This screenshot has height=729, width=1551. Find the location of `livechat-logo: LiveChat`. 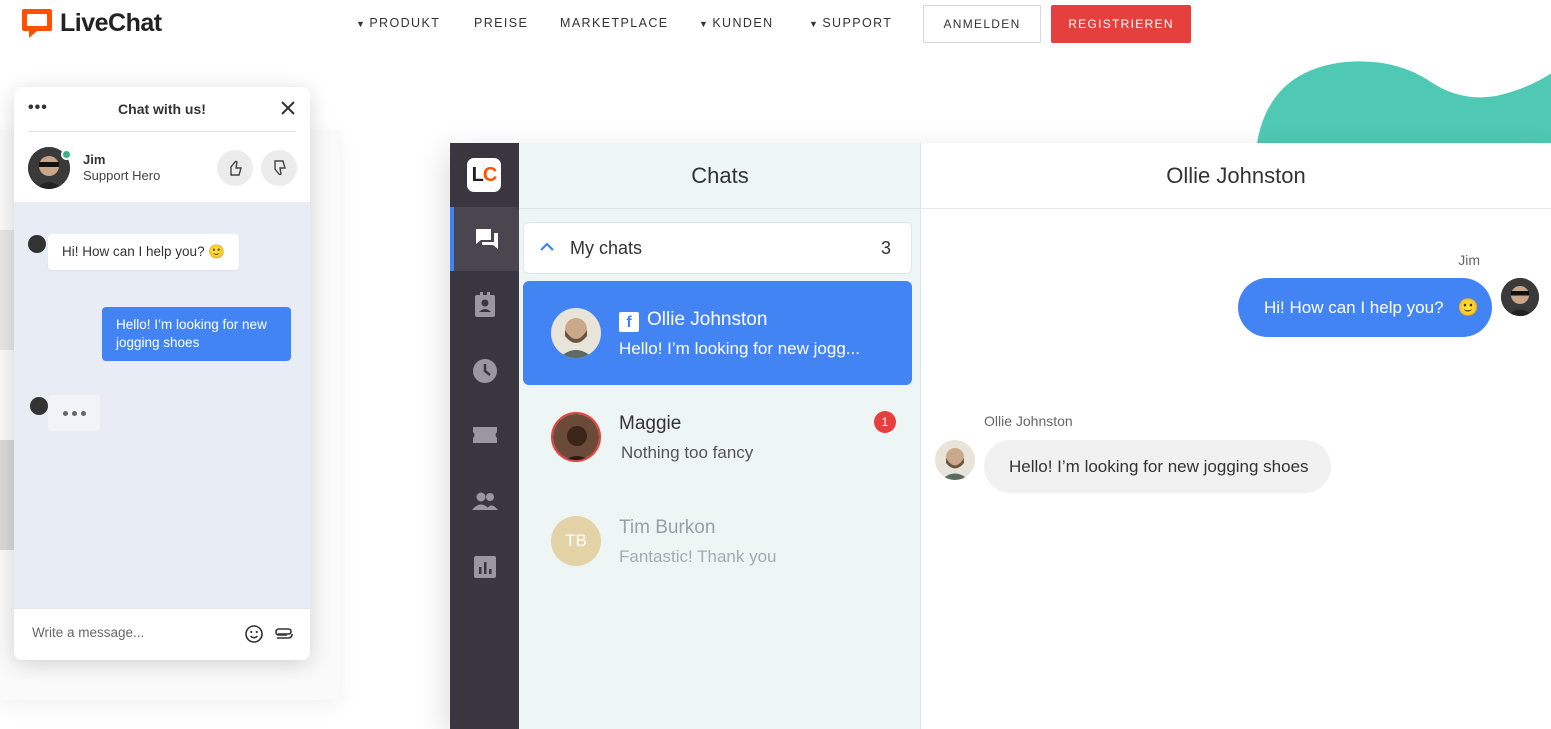

livechat-logo: LiveChat is located at coordinates (91, 23).